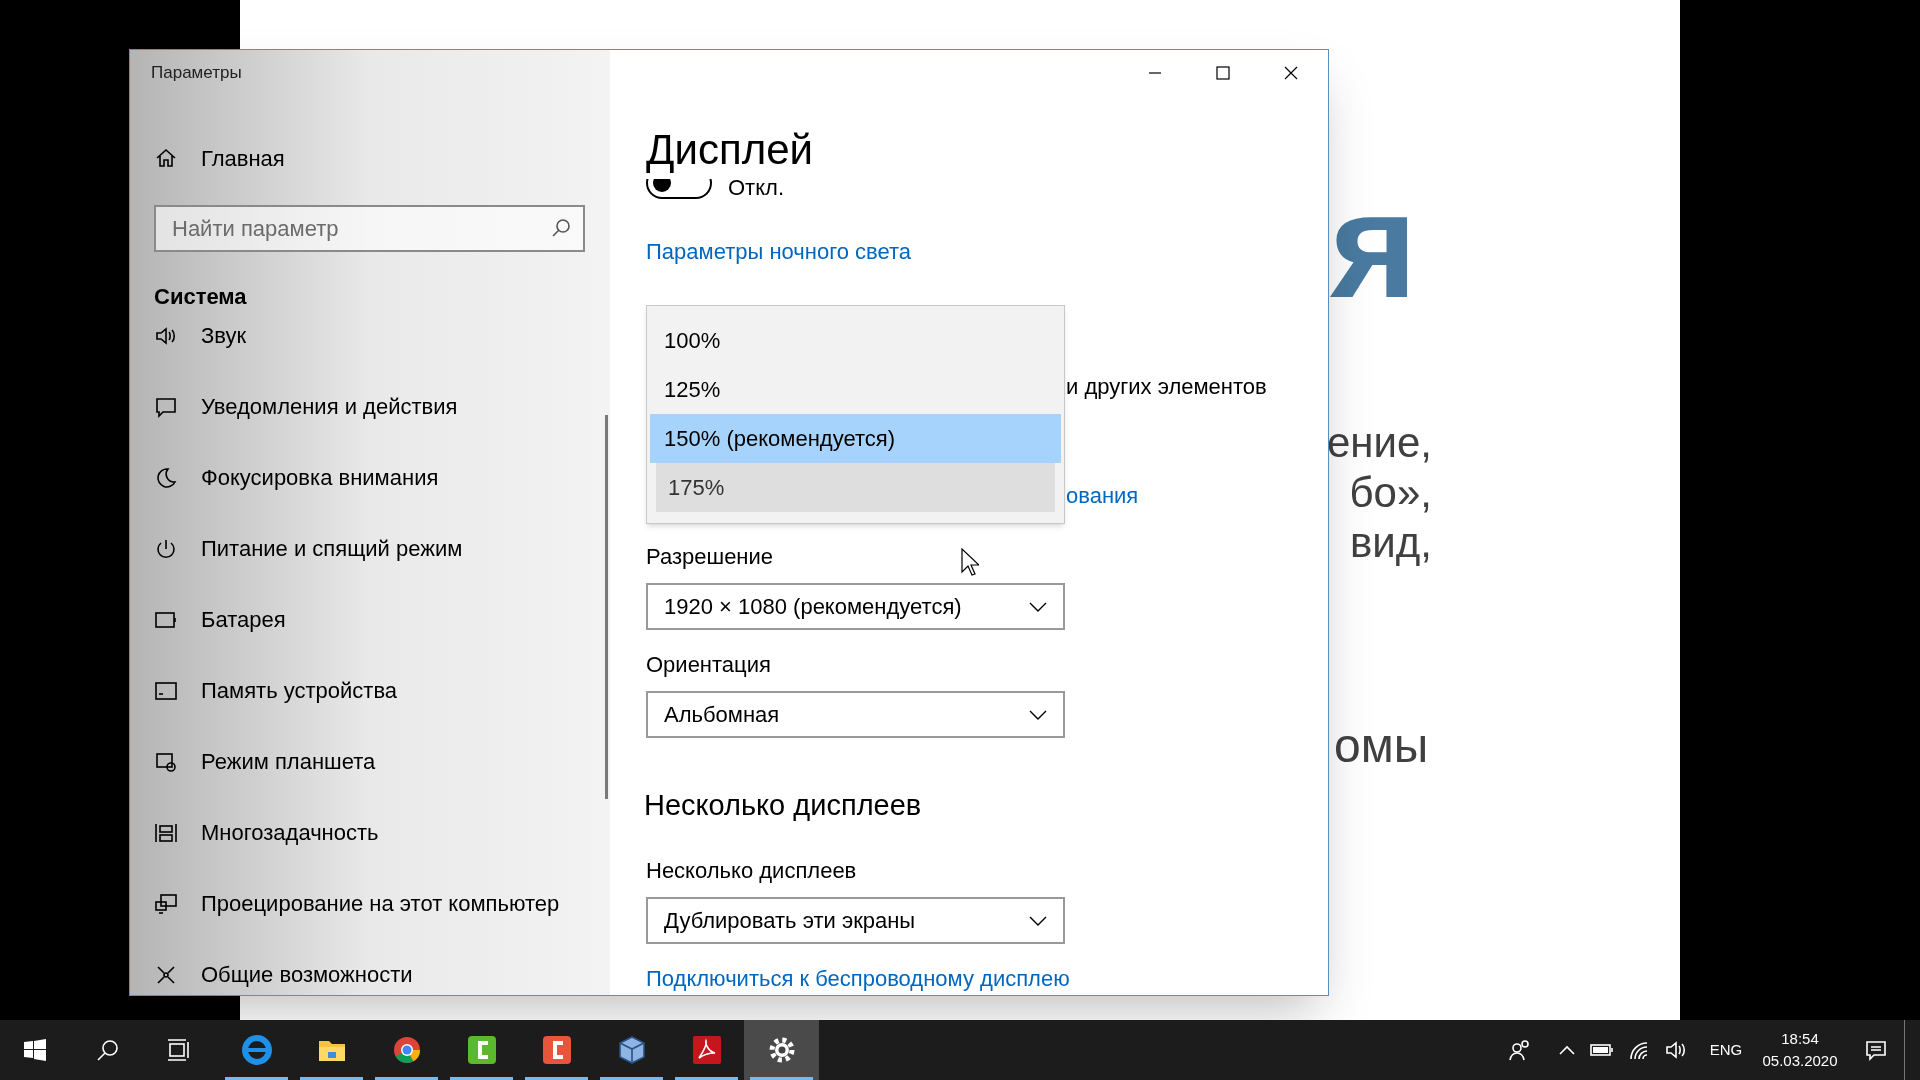 The height and width of the screenshot is (1080, 1920). I want to click on field-label: Несколько дисплеев, so click(751, 870).